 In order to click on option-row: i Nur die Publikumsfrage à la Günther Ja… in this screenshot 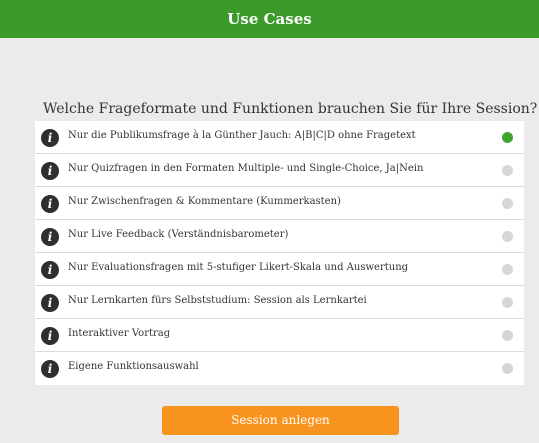, I will do `click(279, 137)`.